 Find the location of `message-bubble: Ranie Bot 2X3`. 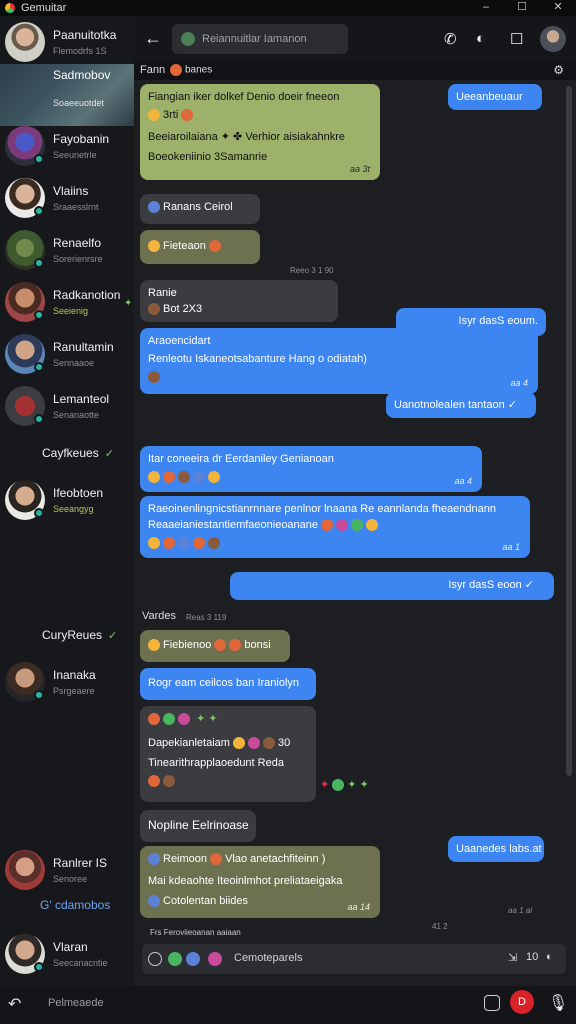

message-bubble: Ranie Bot 2X3 is located at coordinates (239, 301).